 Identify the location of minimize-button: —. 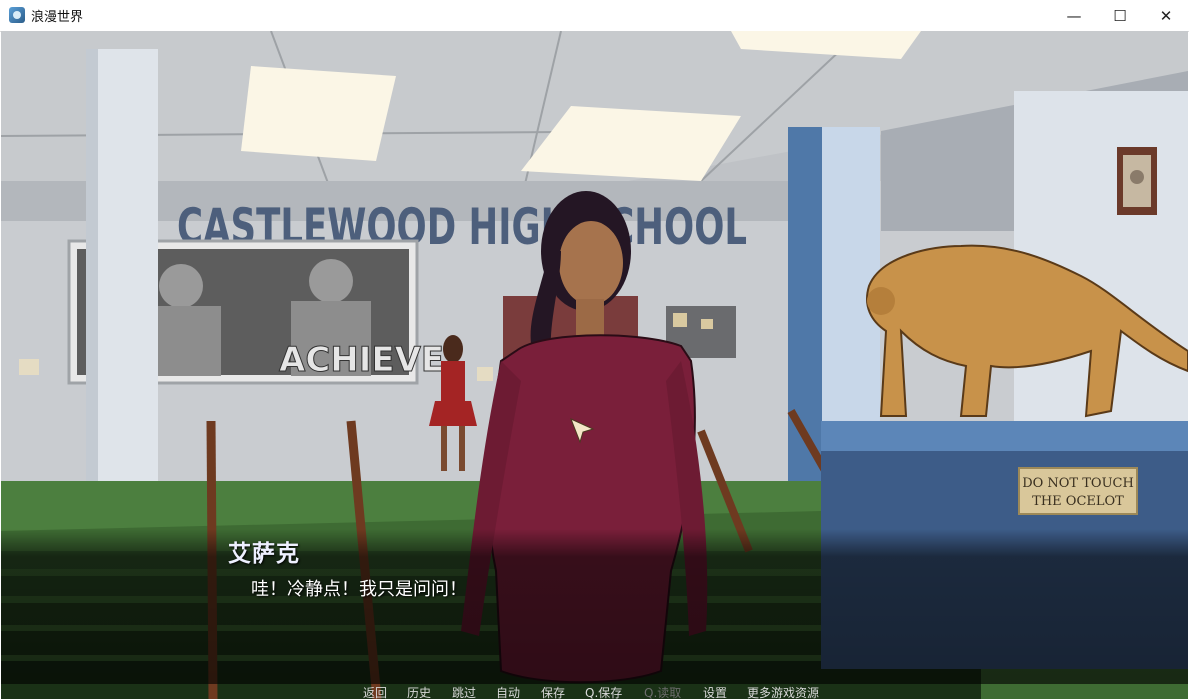
(1074, 15).